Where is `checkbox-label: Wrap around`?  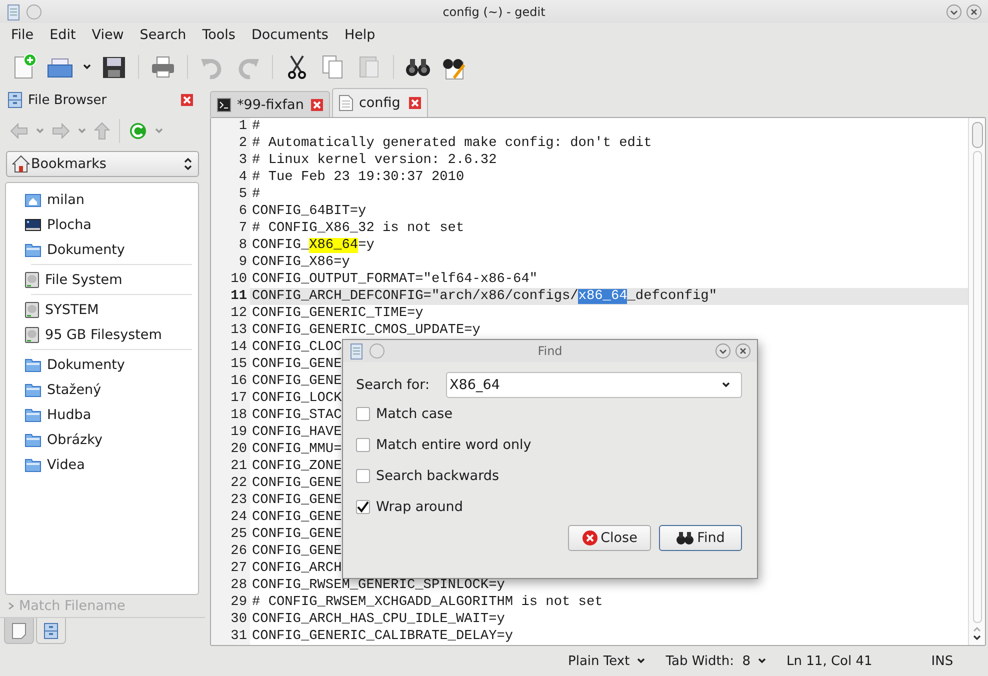
checkbox-label: Wrap around is located at coordinates (419, 506).